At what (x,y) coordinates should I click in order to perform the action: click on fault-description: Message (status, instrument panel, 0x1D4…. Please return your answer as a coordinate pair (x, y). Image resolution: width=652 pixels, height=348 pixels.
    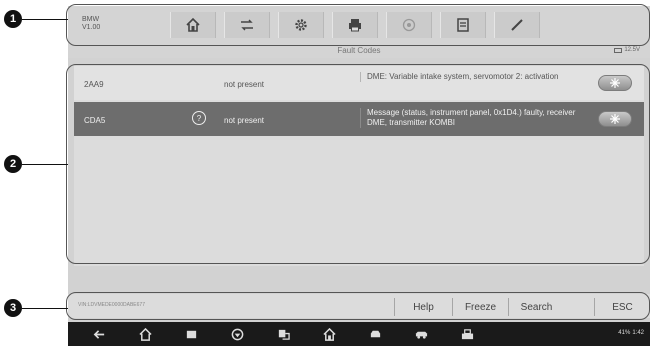
    Looking at the image, I should click on (475, 118).